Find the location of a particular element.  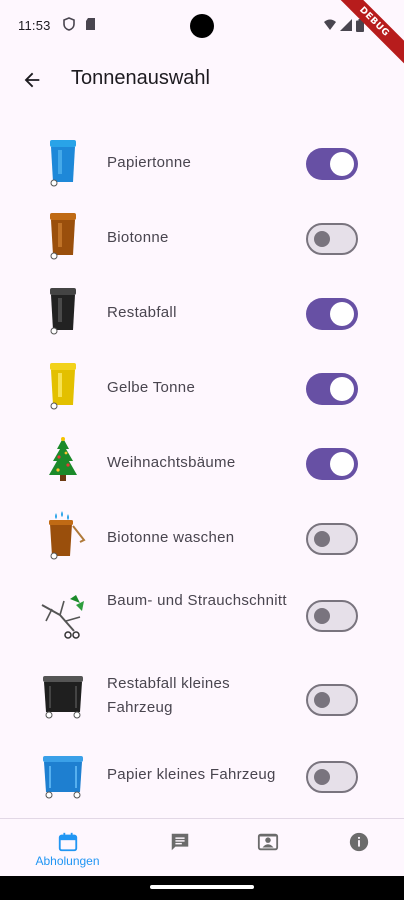

branch-cutting-icon is located at coordinates (62, 617).